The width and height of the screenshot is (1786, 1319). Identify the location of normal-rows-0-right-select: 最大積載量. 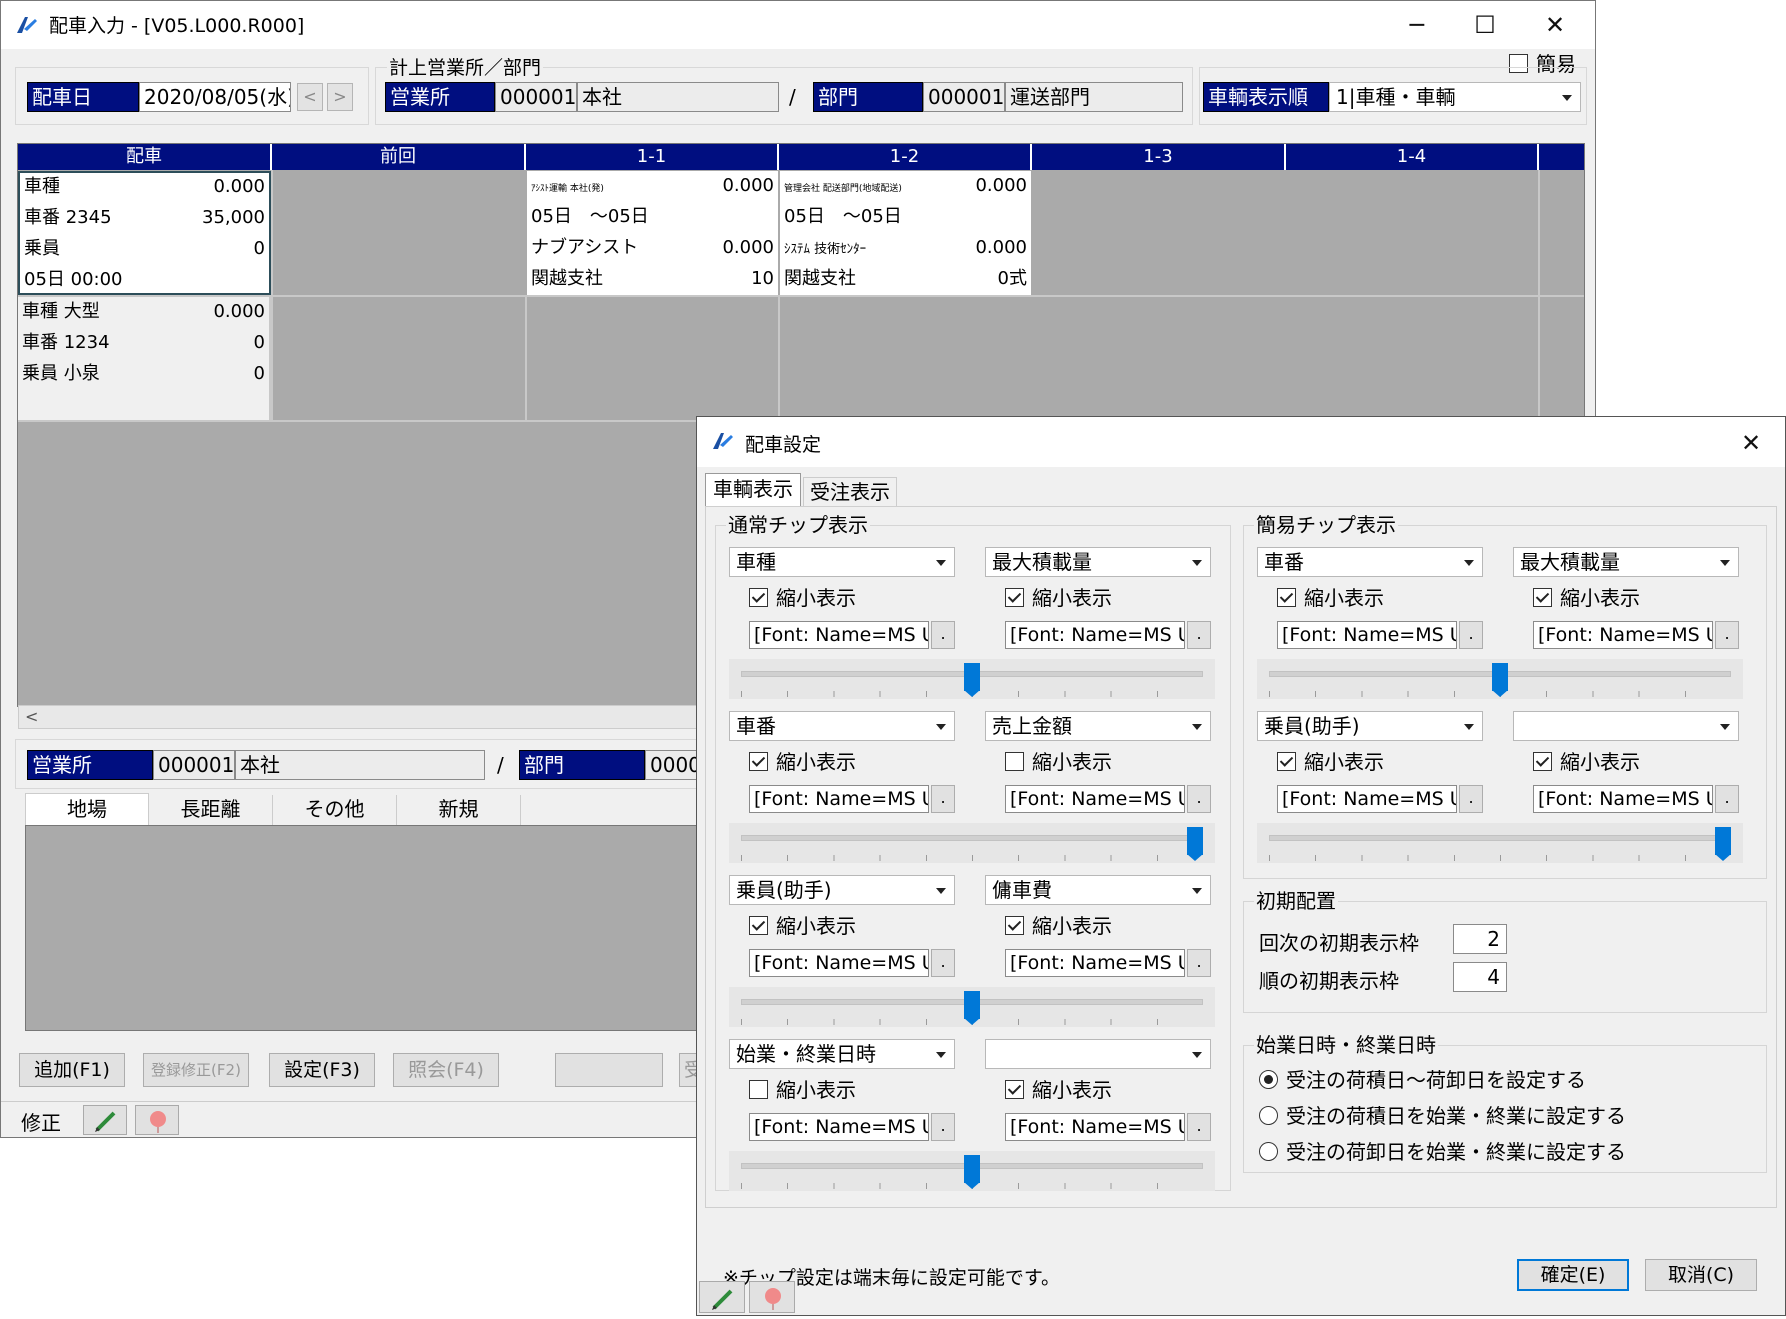
(1098, 562).